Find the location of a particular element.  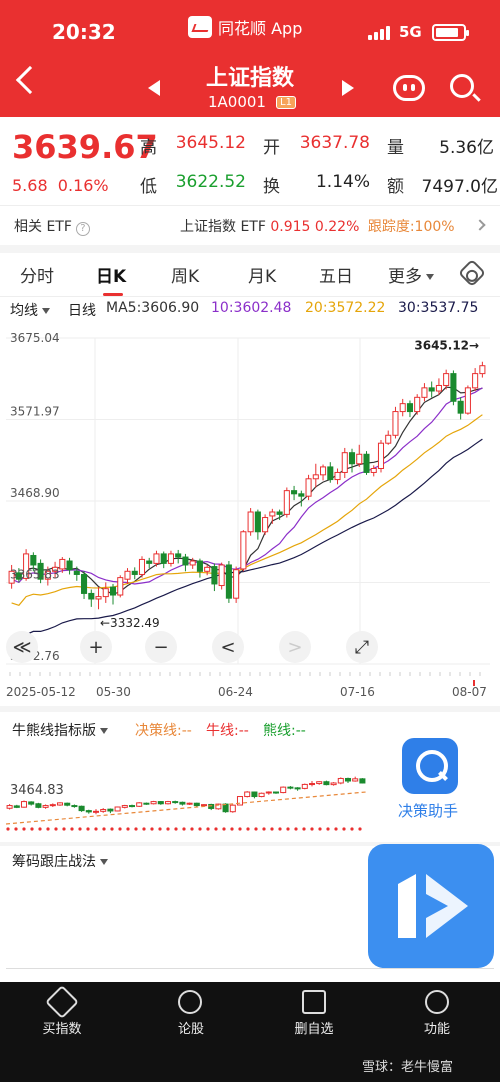

tab-weekly-k: 周K is located at coordinates (185, 274).